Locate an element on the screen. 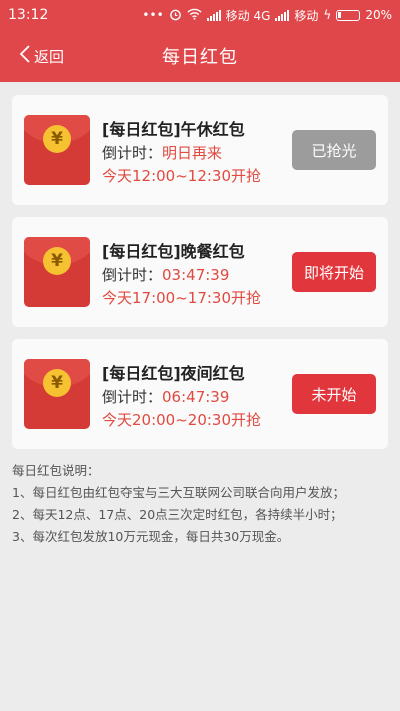 This screenshot has height=711, width=400. notes-line: 3、每次红包发放10万元现金，每日共30万现金。 is located at coordinates (151, 536).